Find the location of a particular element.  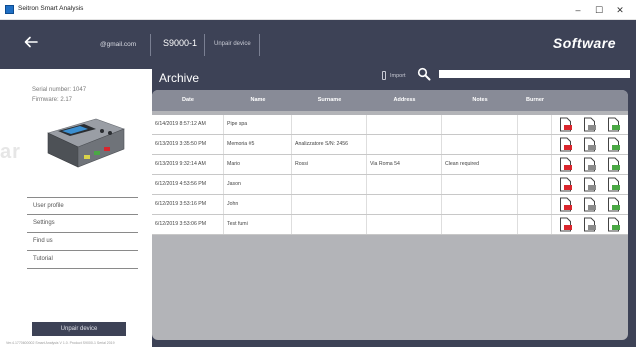

search-icon is located at coordinates (424, 74).